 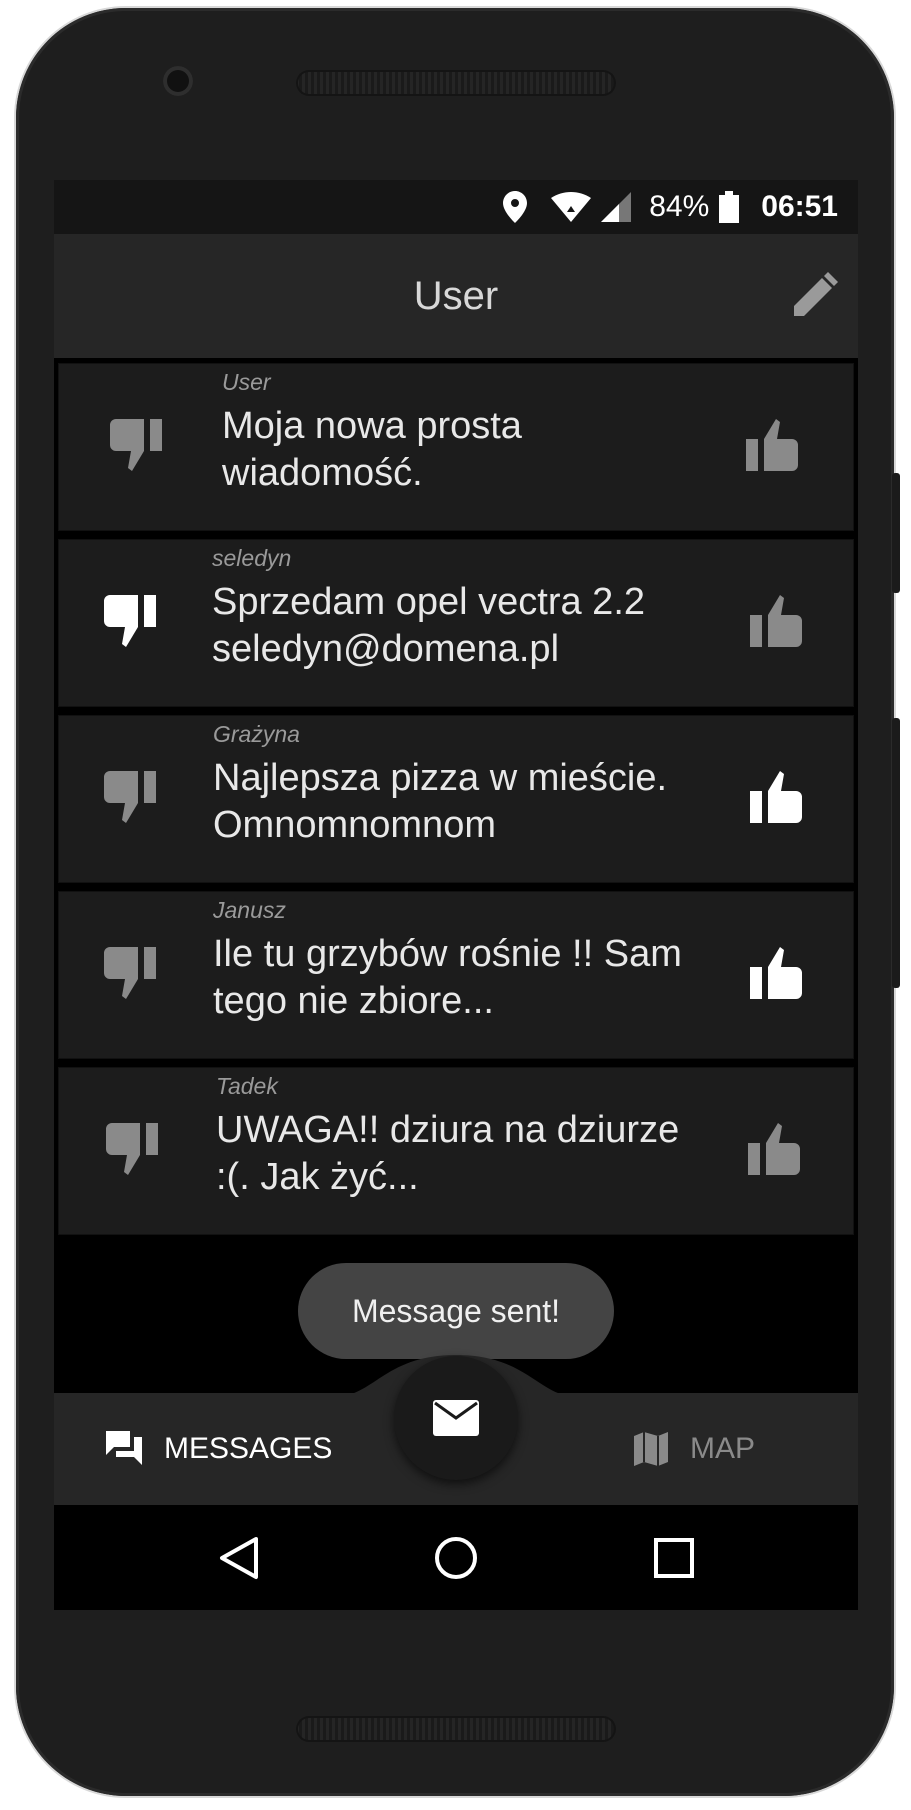 I want to click on volume-button, so click(x=896, y=533).